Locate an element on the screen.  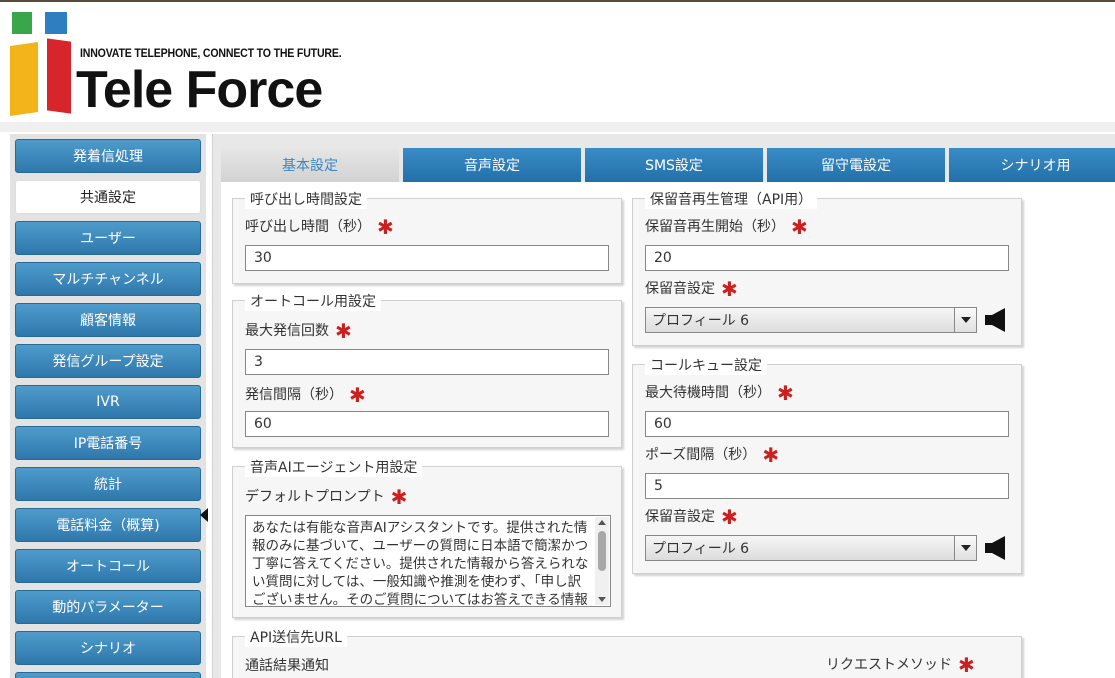
sidebar-item-call-groups: 発信グループ設定 is located at coordinates (108, 361).